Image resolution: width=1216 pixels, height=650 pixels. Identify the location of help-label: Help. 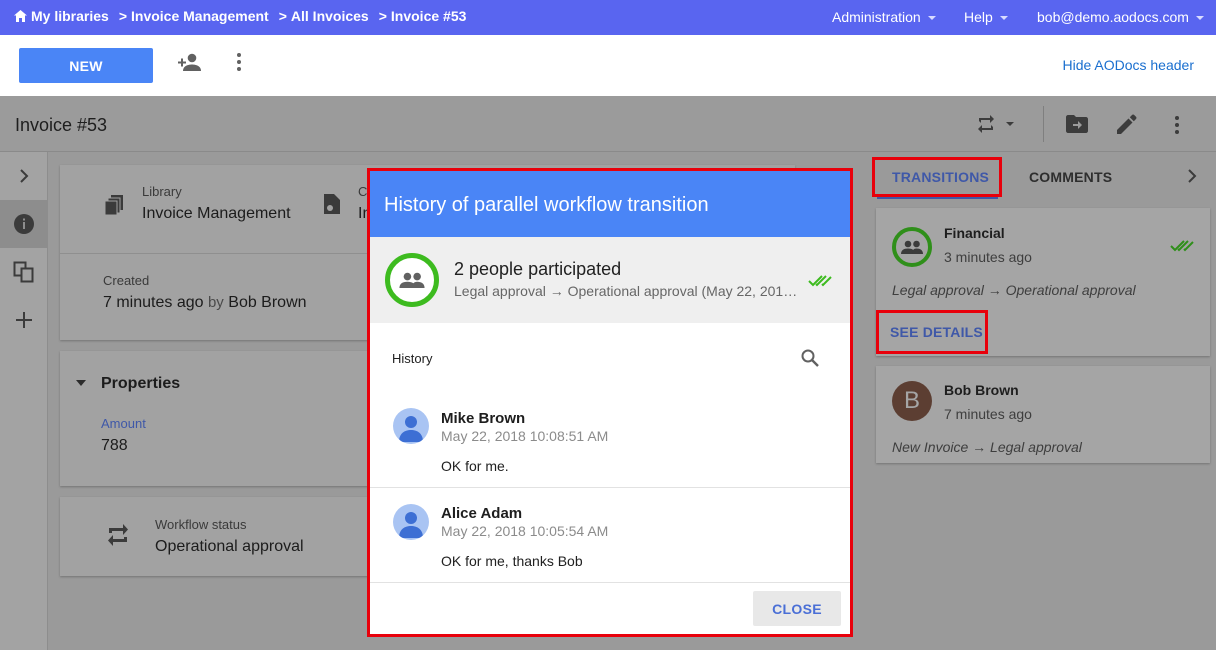
(978, 17).